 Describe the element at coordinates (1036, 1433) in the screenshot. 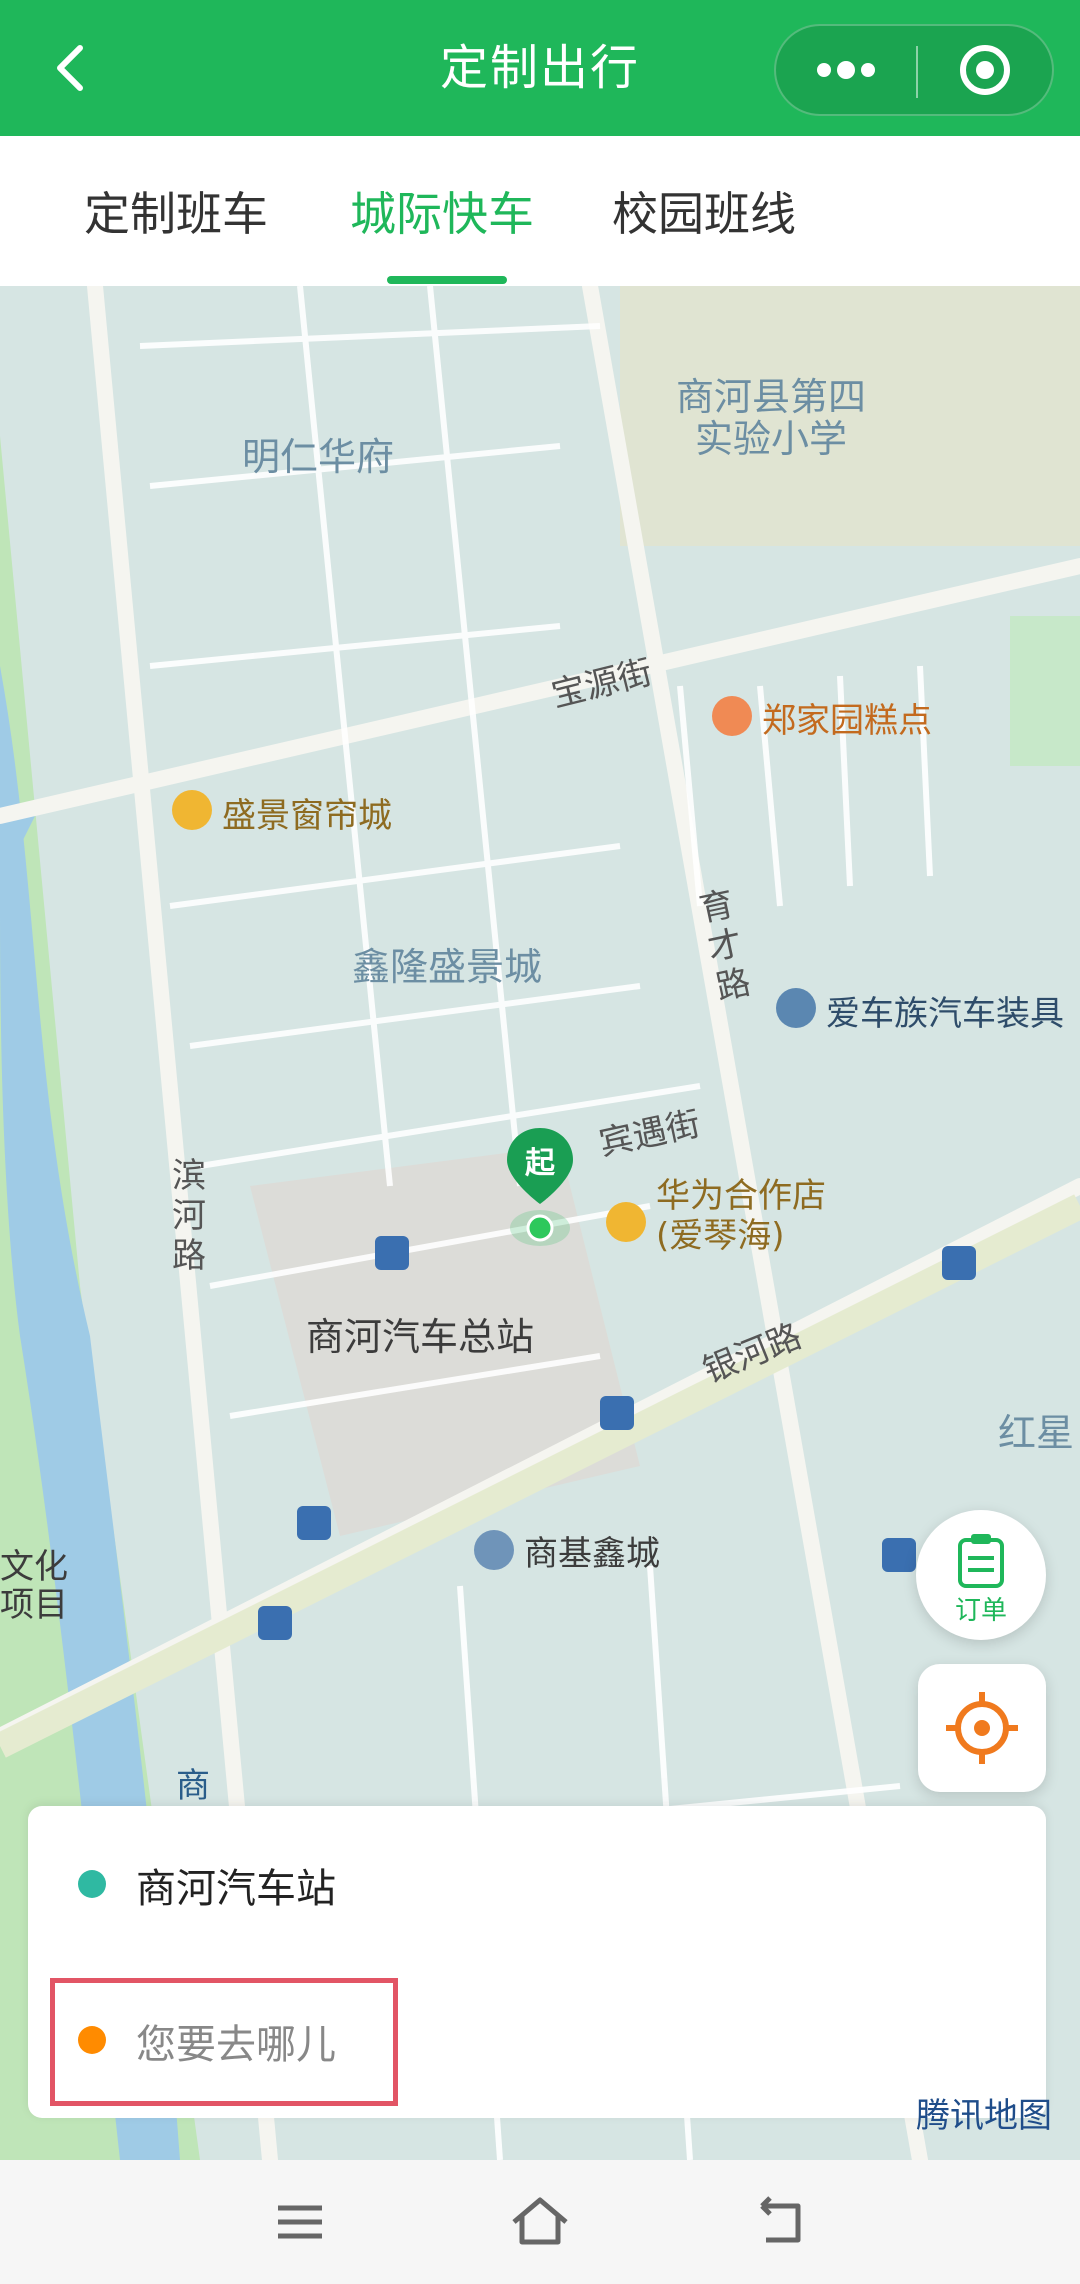

I see `map-label-hongxing: 红星` at that location.